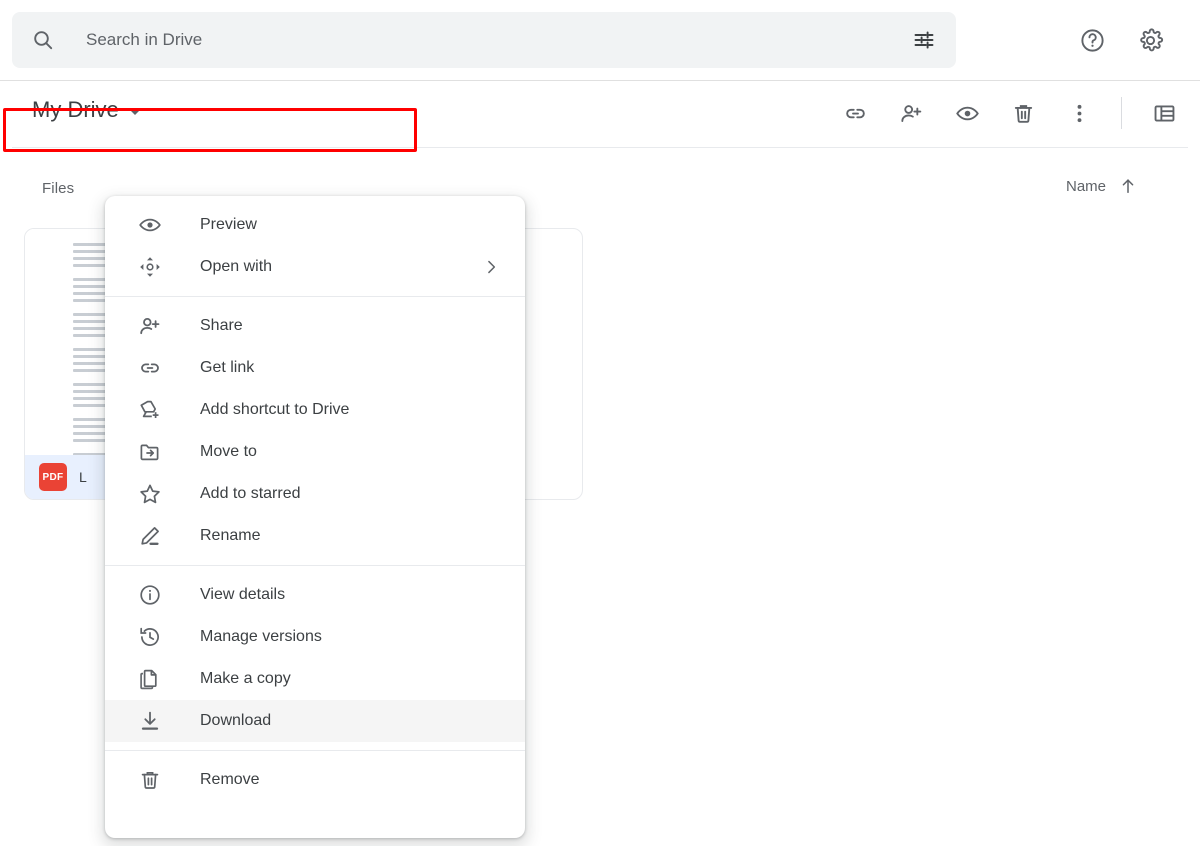 This screenshot has height=846, width=1200. I want to click on toolbar-actions, so click(1009, 113).